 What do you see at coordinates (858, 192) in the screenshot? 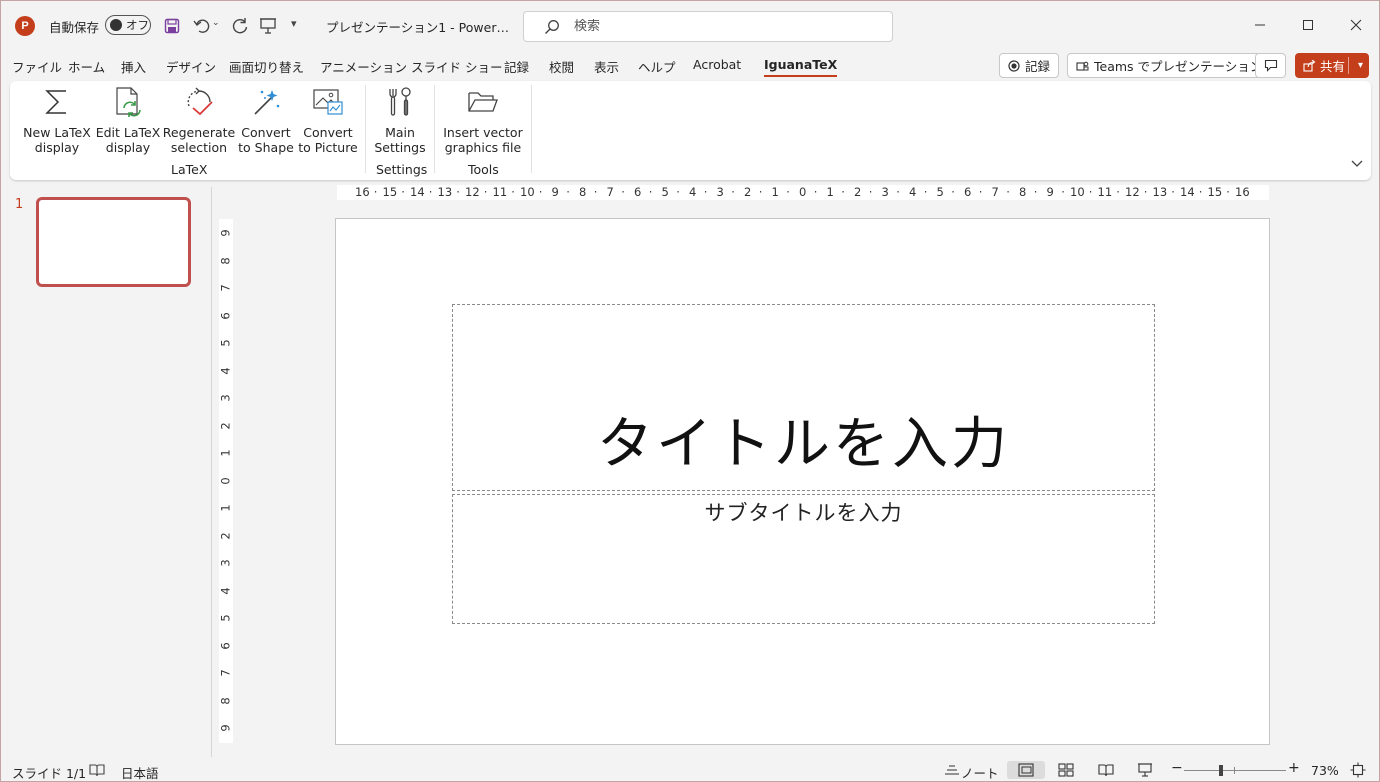
I see `ruler-tick-label: 2` at bounding box center [858, 192].